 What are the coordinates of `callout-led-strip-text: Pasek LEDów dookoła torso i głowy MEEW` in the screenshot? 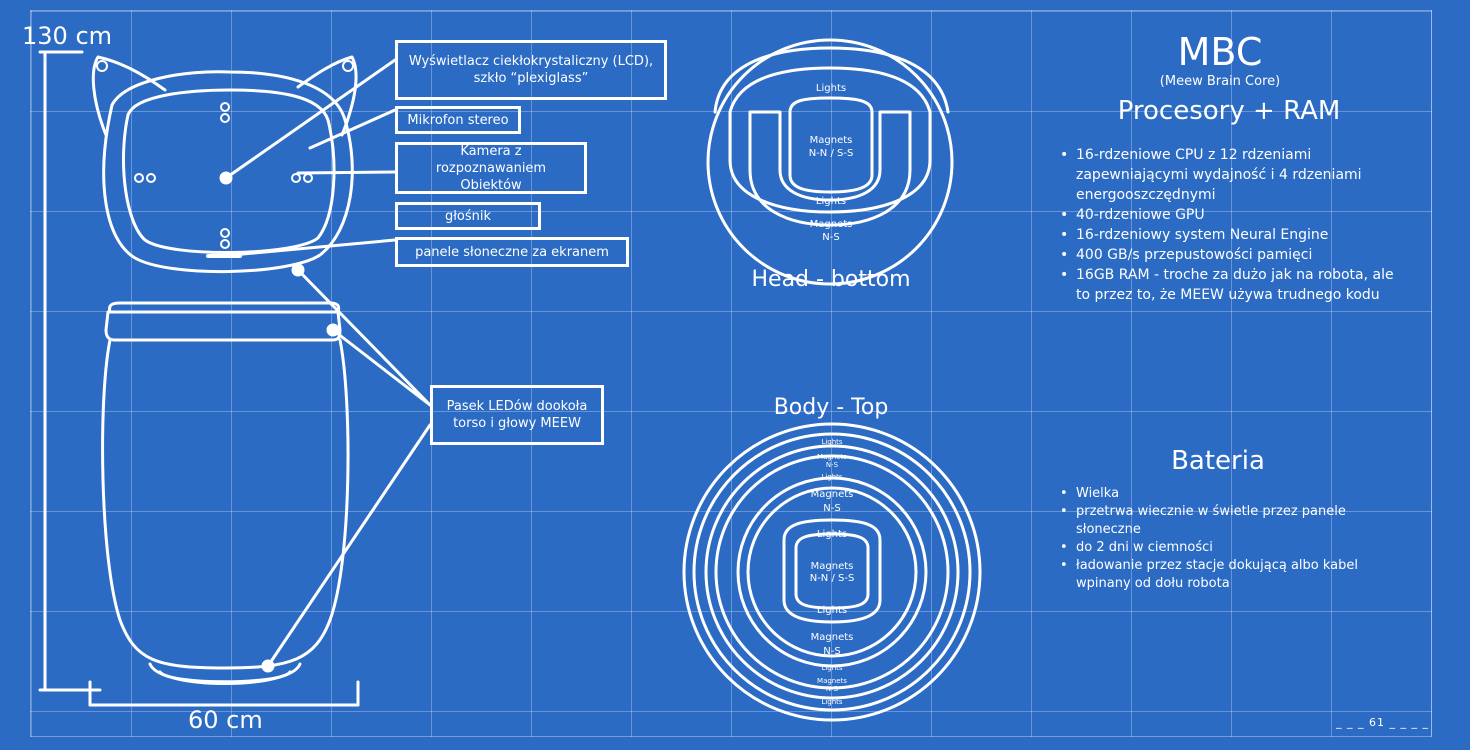 It's located at (517, 415).